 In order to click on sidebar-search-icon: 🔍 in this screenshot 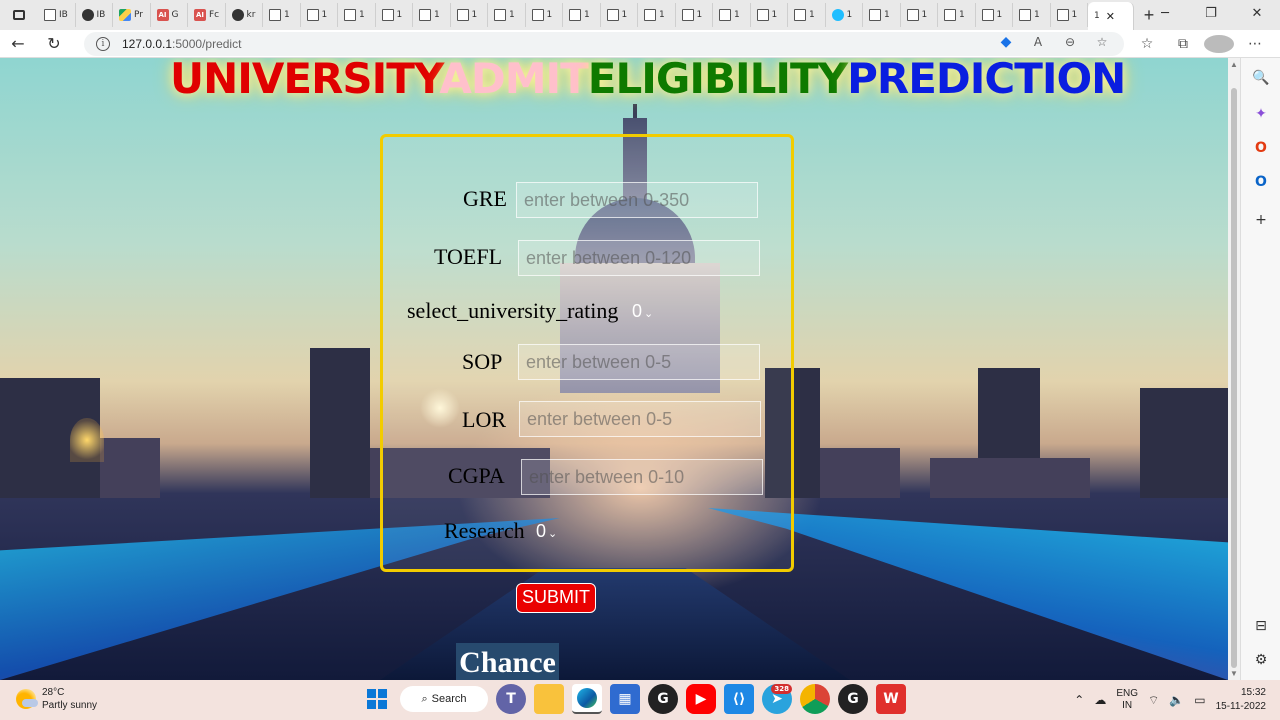, I will do `click(1261, 78)`.